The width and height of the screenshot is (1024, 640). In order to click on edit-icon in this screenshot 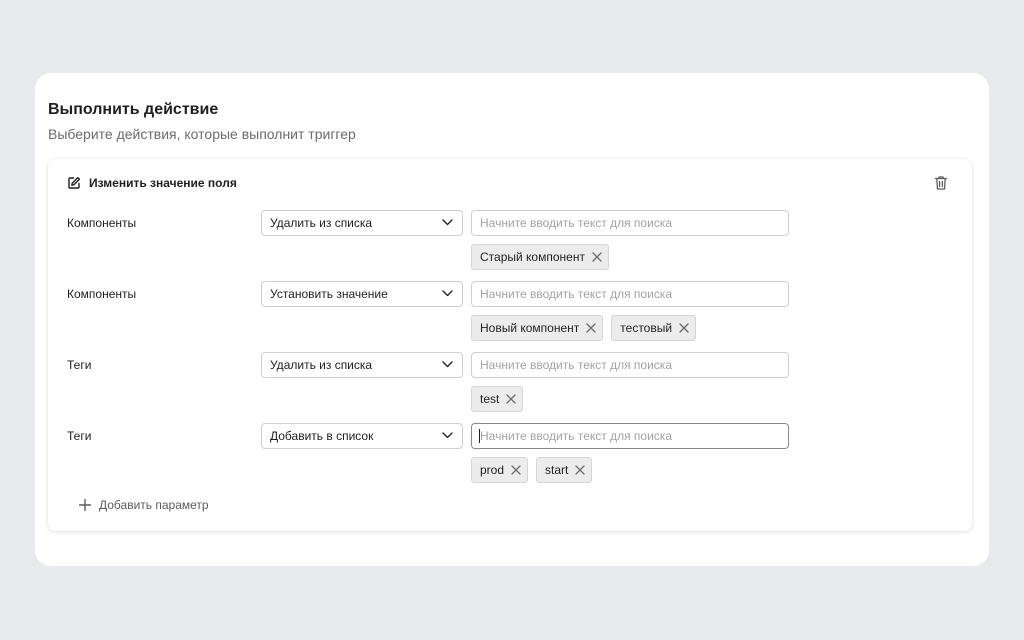, I will do `click(74, 183)`.